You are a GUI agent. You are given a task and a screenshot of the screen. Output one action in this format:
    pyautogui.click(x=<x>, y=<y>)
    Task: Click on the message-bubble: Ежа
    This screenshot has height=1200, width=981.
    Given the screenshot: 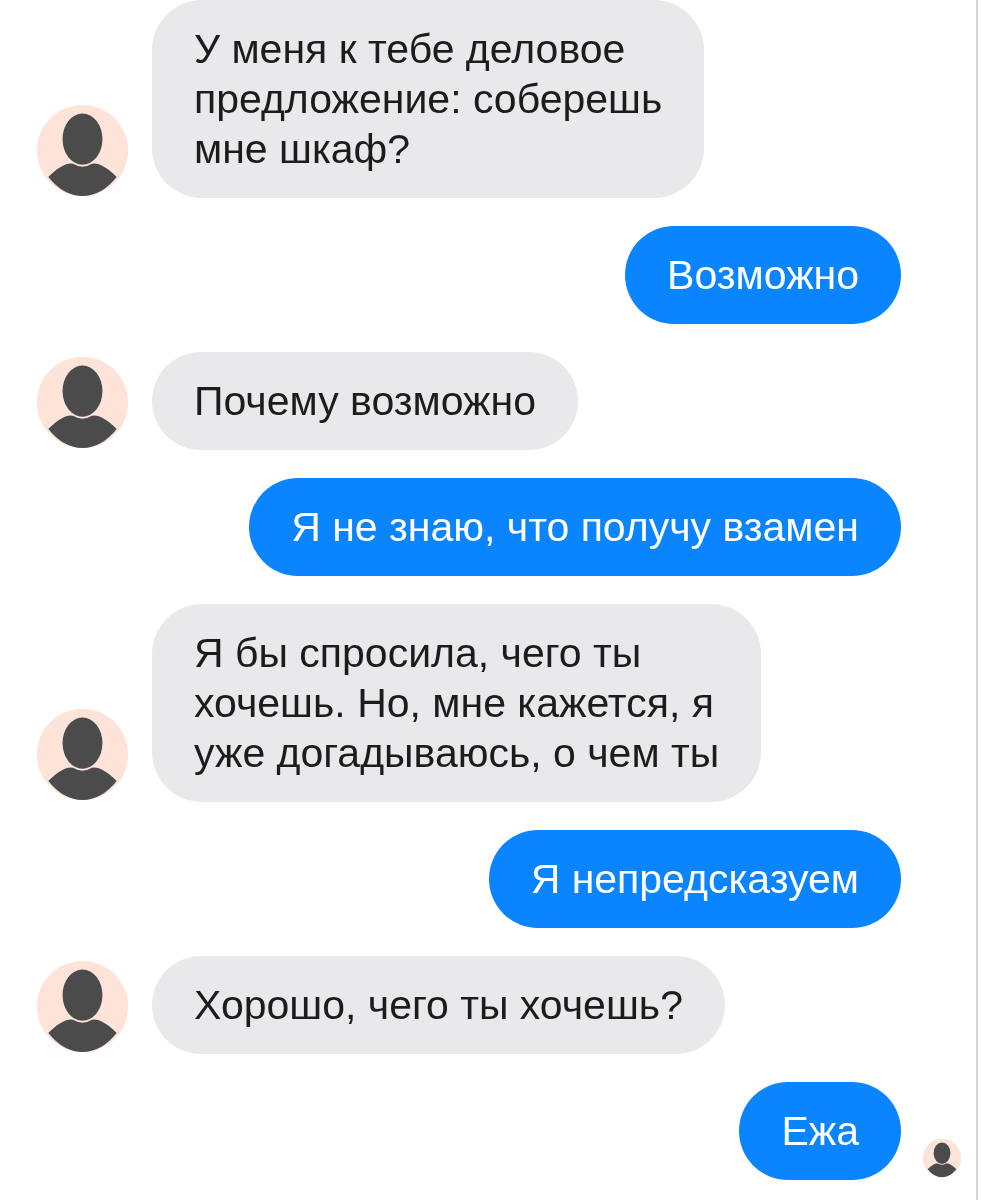 What is the action you would take?
    pyautogui.click(x=820, y=1131)
    